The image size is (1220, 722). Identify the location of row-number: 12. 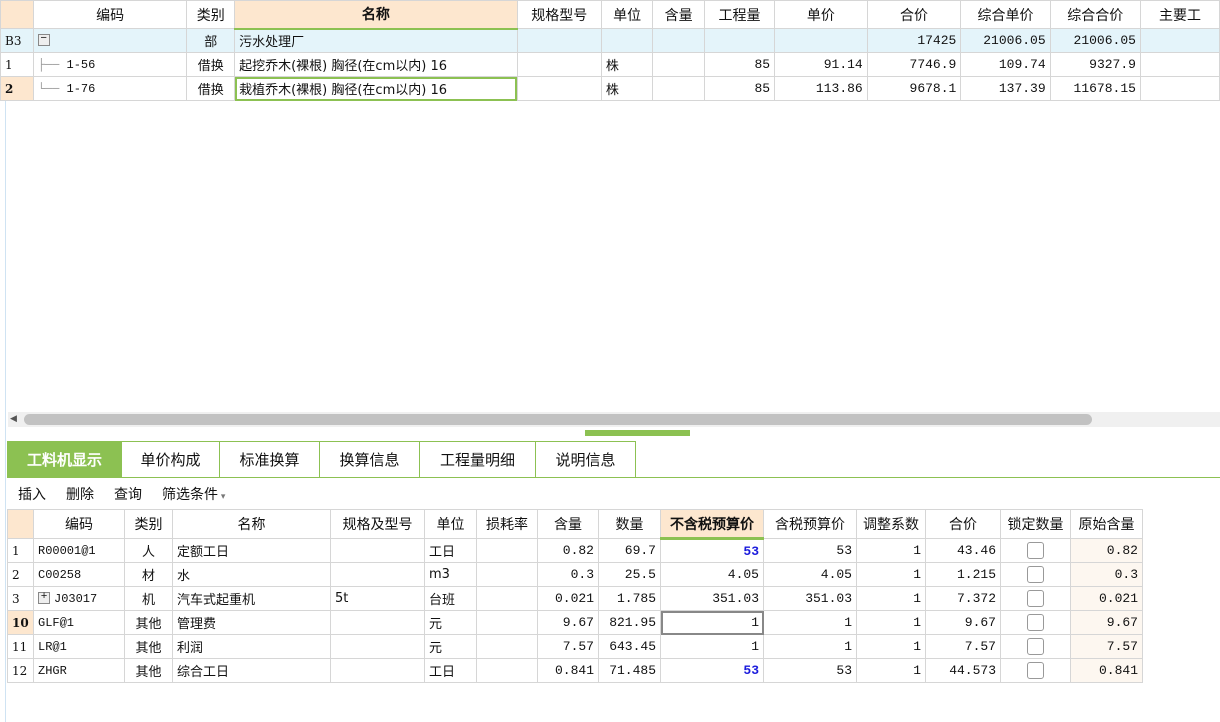
(20, 670).